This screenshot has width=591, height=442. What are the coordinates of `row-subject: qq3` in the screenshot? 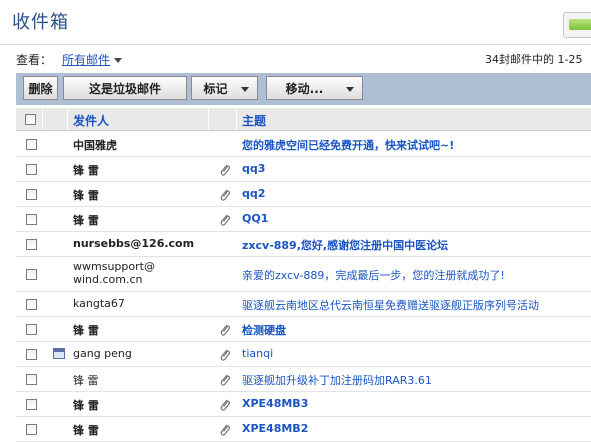 It's located at (253, 168).